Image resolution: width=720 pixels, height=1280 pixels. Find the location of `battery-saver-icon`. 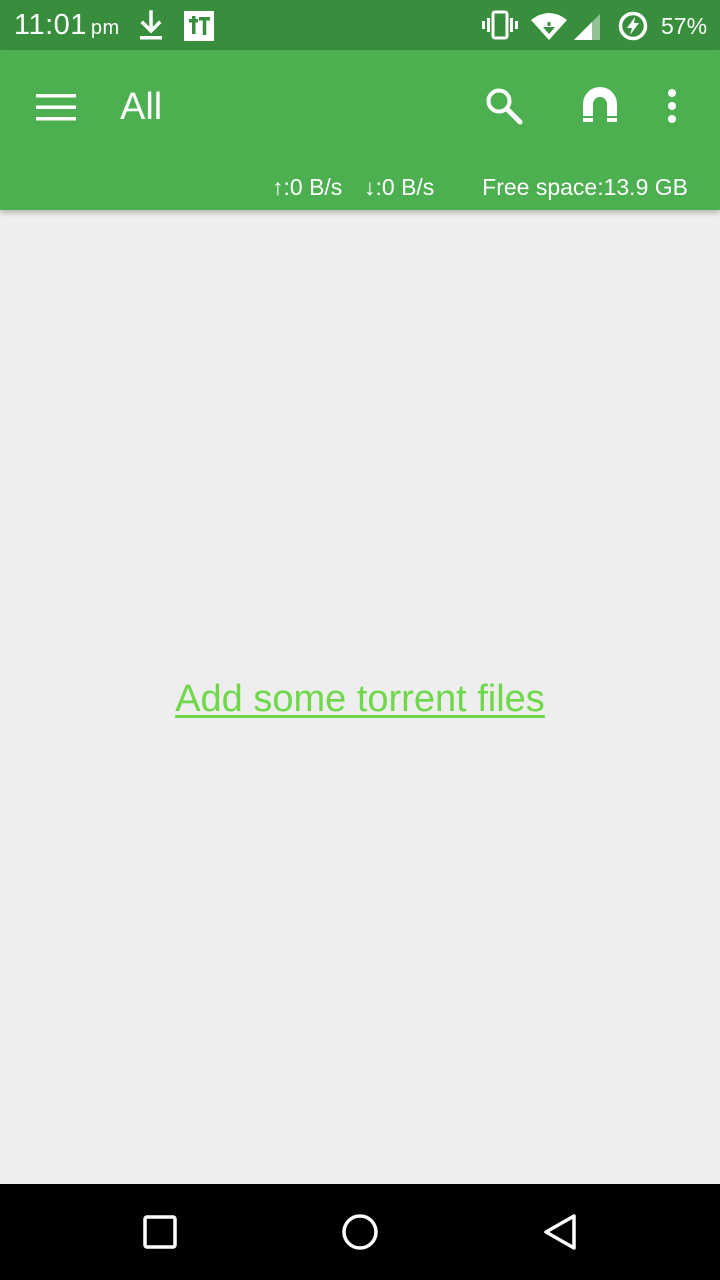

battery-saver-icon is located at coordinates (633, 26).